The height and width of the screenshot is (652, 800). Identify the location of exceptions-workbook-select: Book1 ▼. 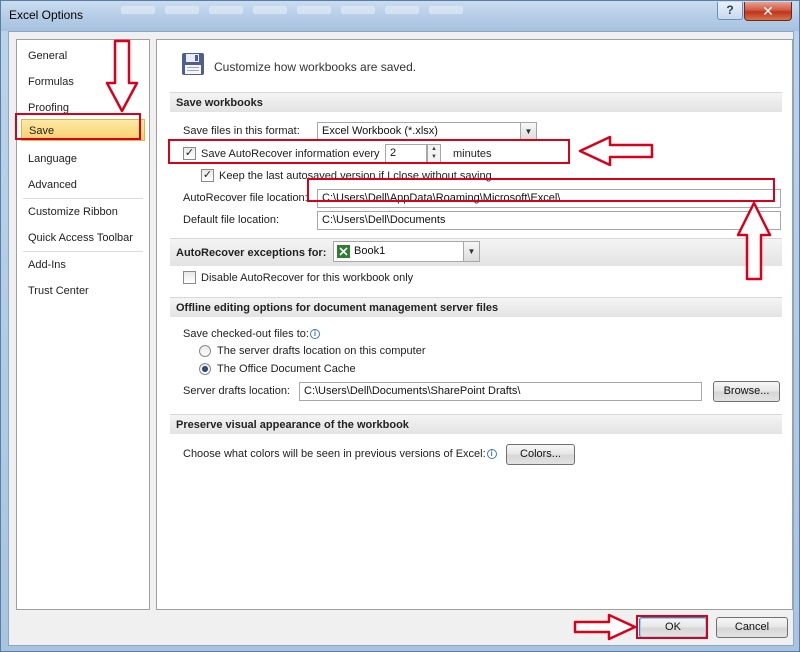
(406, 251).